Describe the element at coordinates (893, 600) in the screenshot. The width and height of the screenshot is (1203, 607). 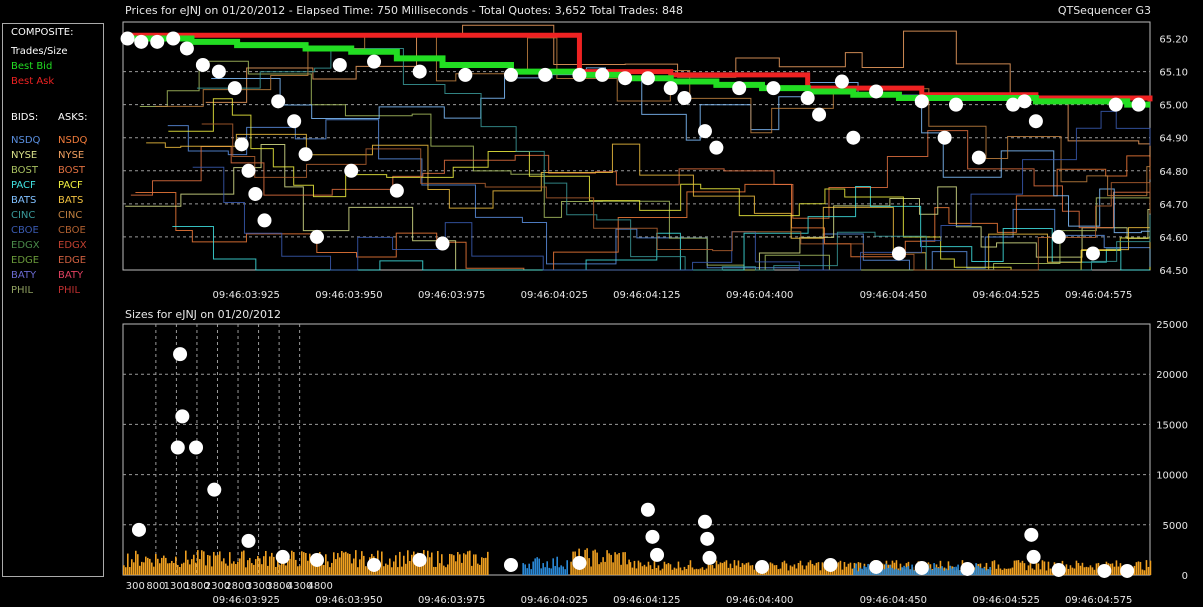
I see `size-time-label: 09:46:04:450` at that location.